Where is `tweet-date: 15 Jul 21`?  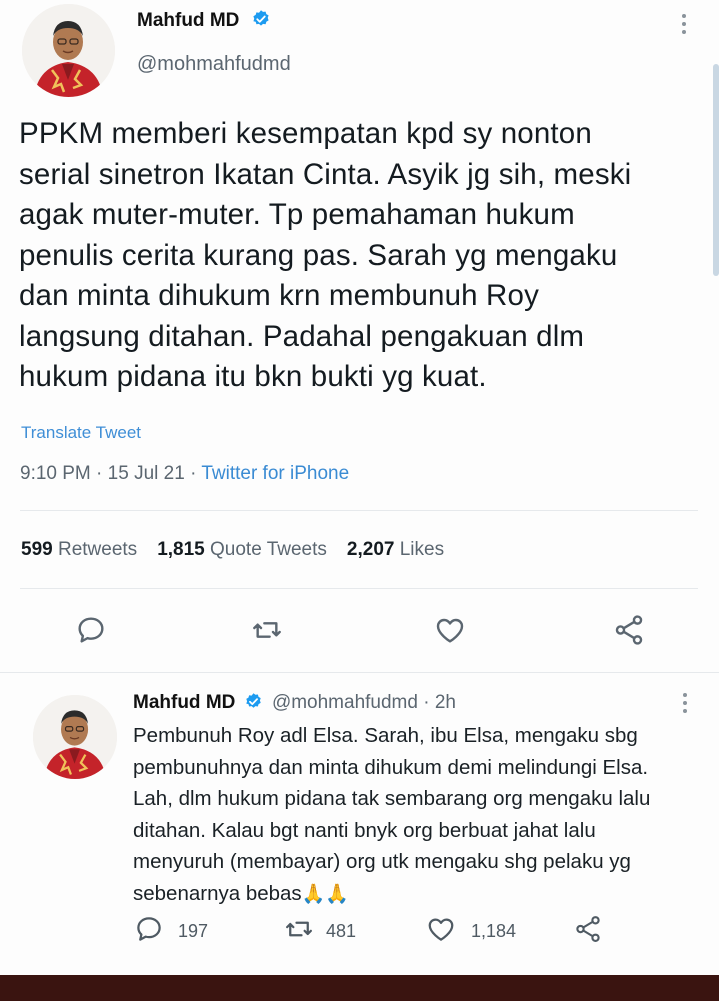 tweet-date: 15 Jul 21 is located at coordinates (146, 473).